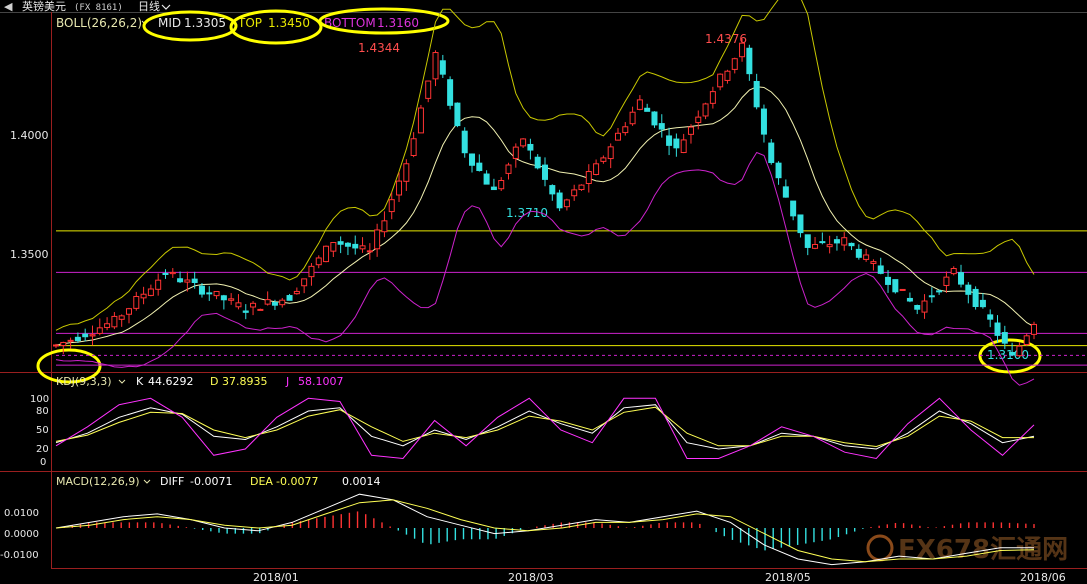 This screenshot has height=584, width=1087. Describe the element at coordinates (42, 411) in the screenshot. I see `kdj-tick-80: 80` at that location.